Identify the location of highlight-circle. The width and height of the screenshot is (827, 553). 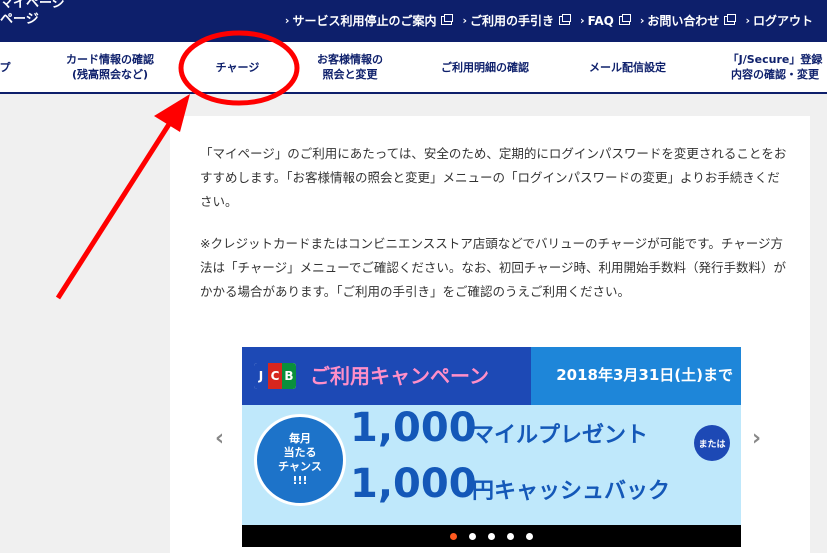
(239, 68).